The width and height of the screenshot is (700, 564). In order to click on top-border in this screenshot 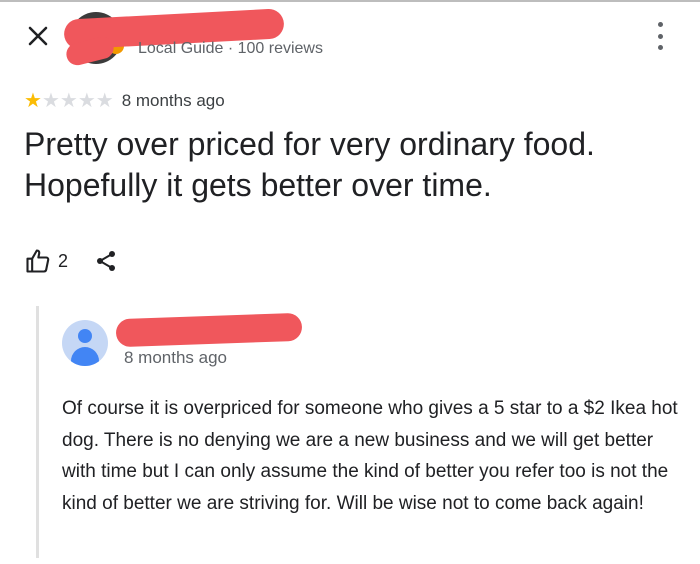, I will do `click(350, 1)`.